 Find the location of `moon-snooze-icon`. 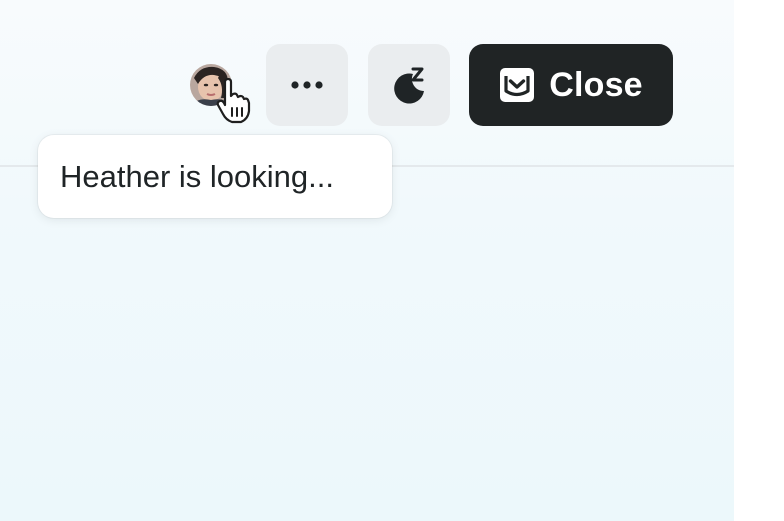

moon-snooze-icon is located at coordinates (409, 85).